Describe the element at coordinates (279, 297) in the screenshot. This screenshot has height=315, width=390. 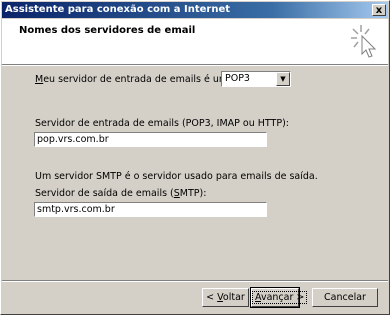
I see `next-button: Avançar >` at that location.